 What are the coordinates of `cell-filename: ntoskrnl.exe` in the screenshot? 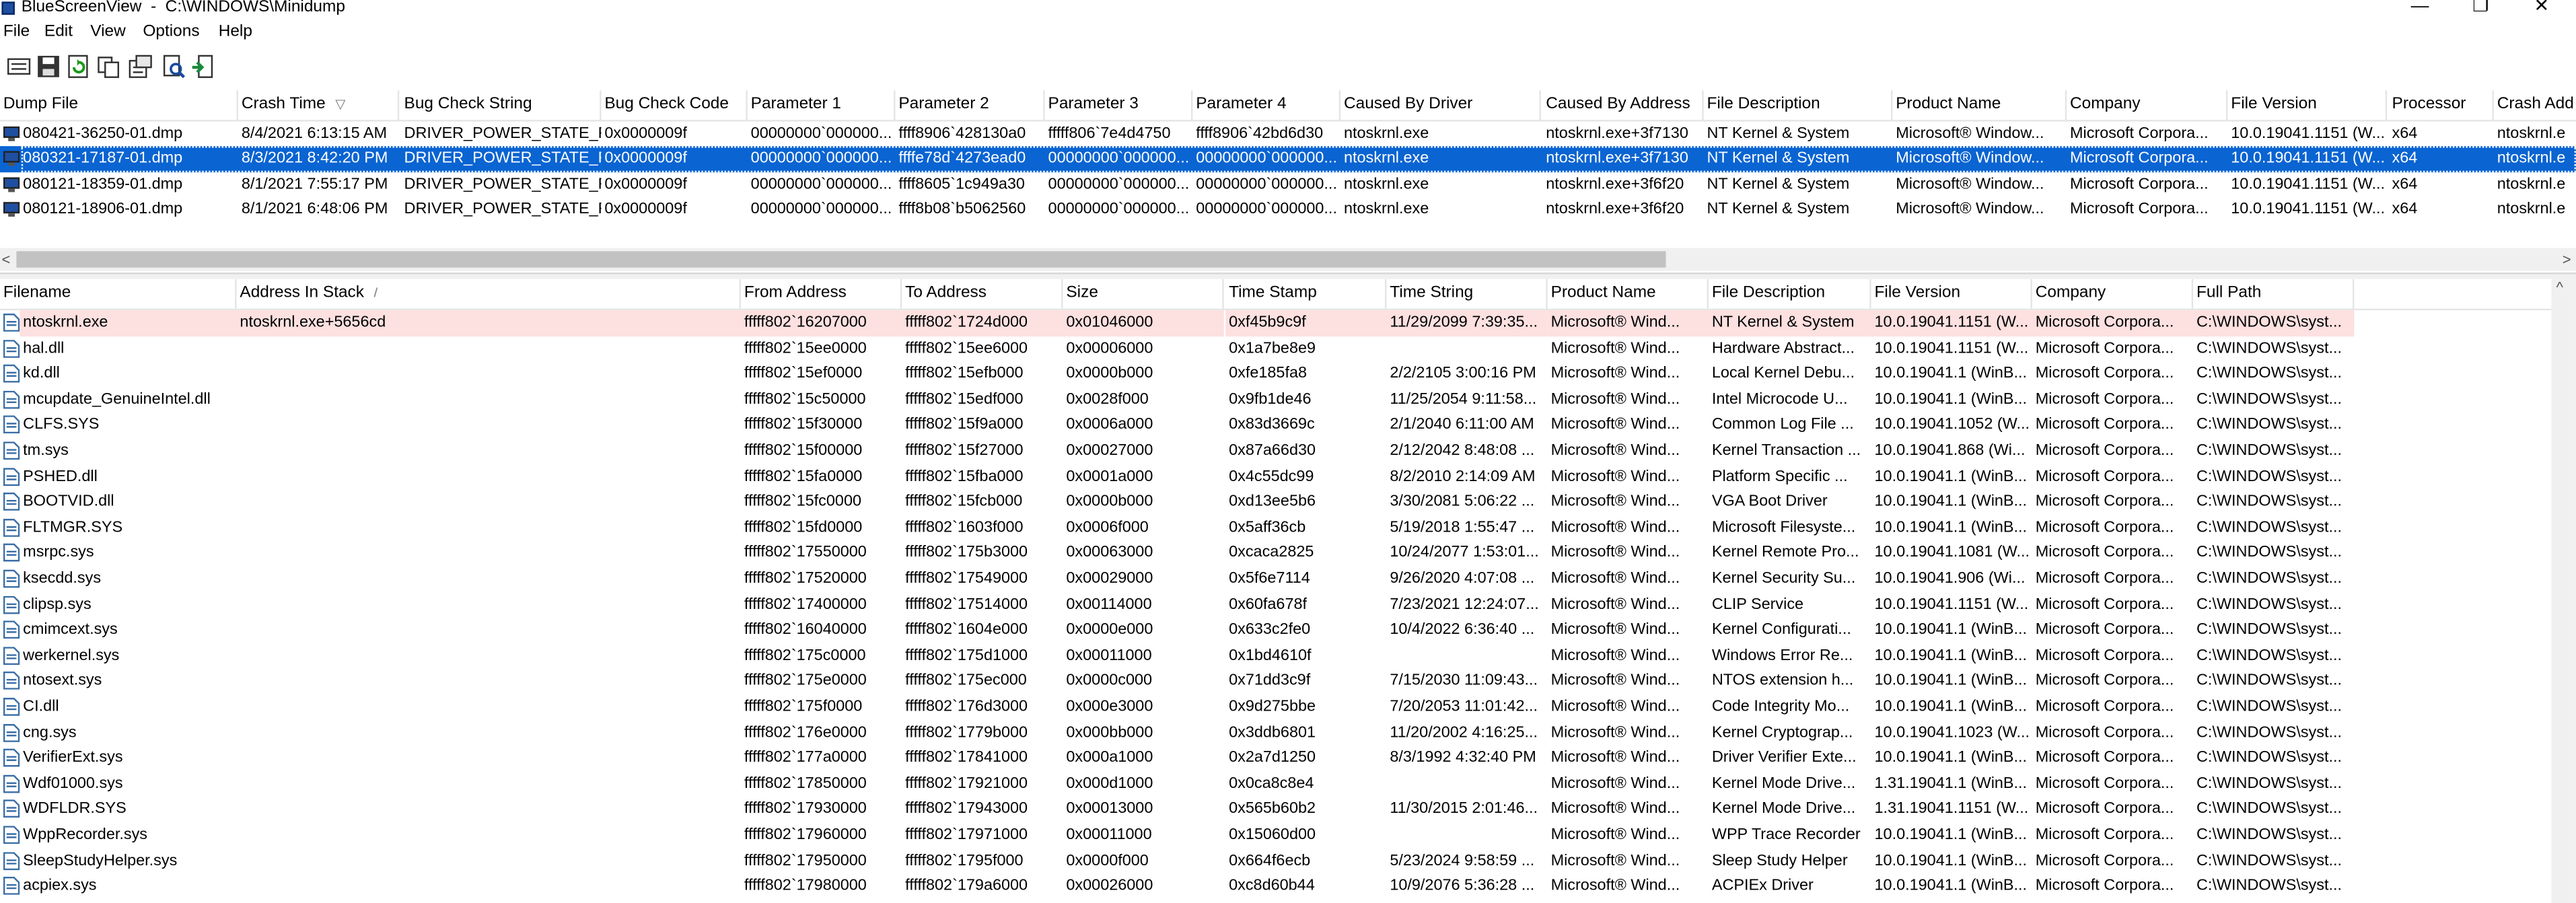 It's located at (128, 323).